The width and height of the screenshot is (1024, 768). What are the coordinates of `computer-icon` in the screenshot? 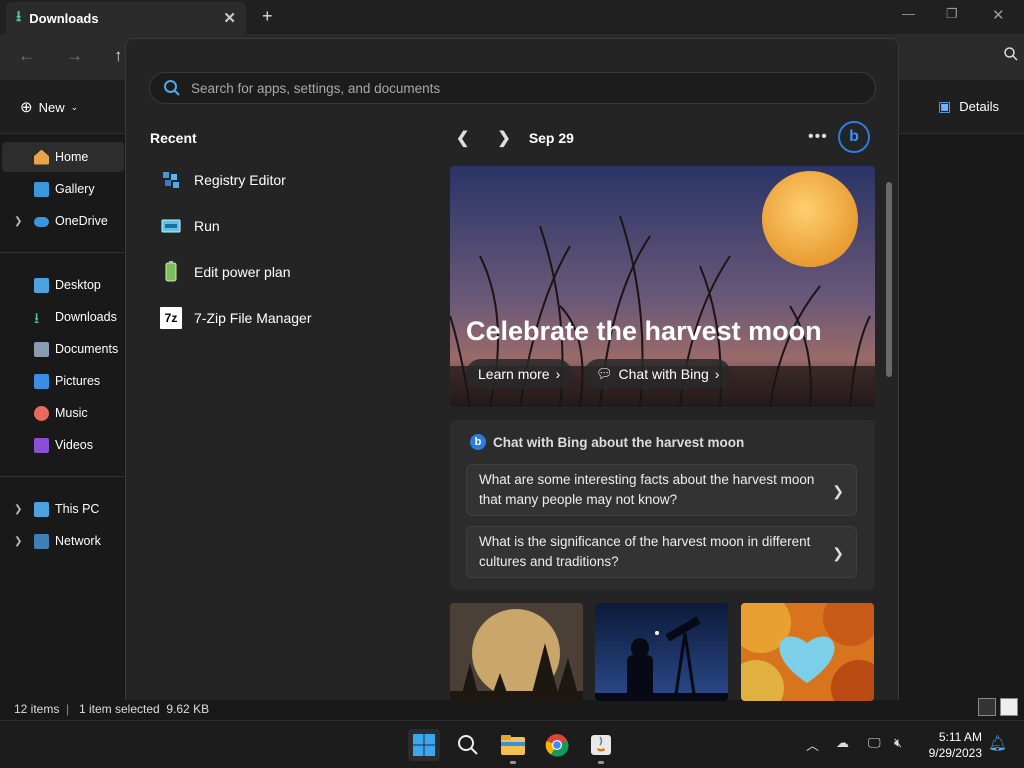 It's located at (41, 509).